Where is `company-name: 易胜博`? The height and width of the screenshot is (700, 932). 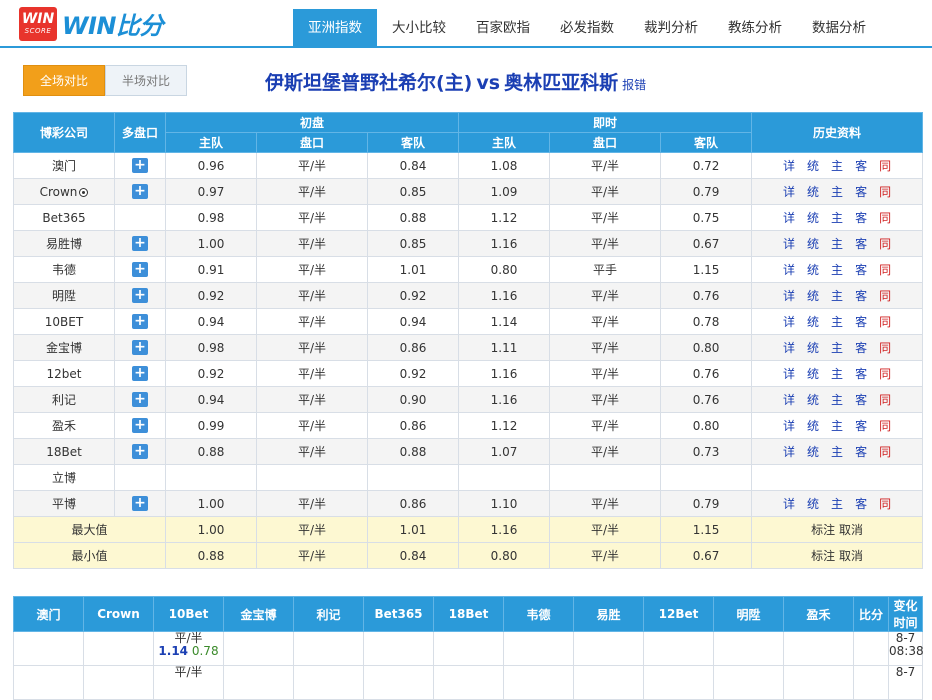 company-name: 易胜博 is located at coordinates (64, 244).